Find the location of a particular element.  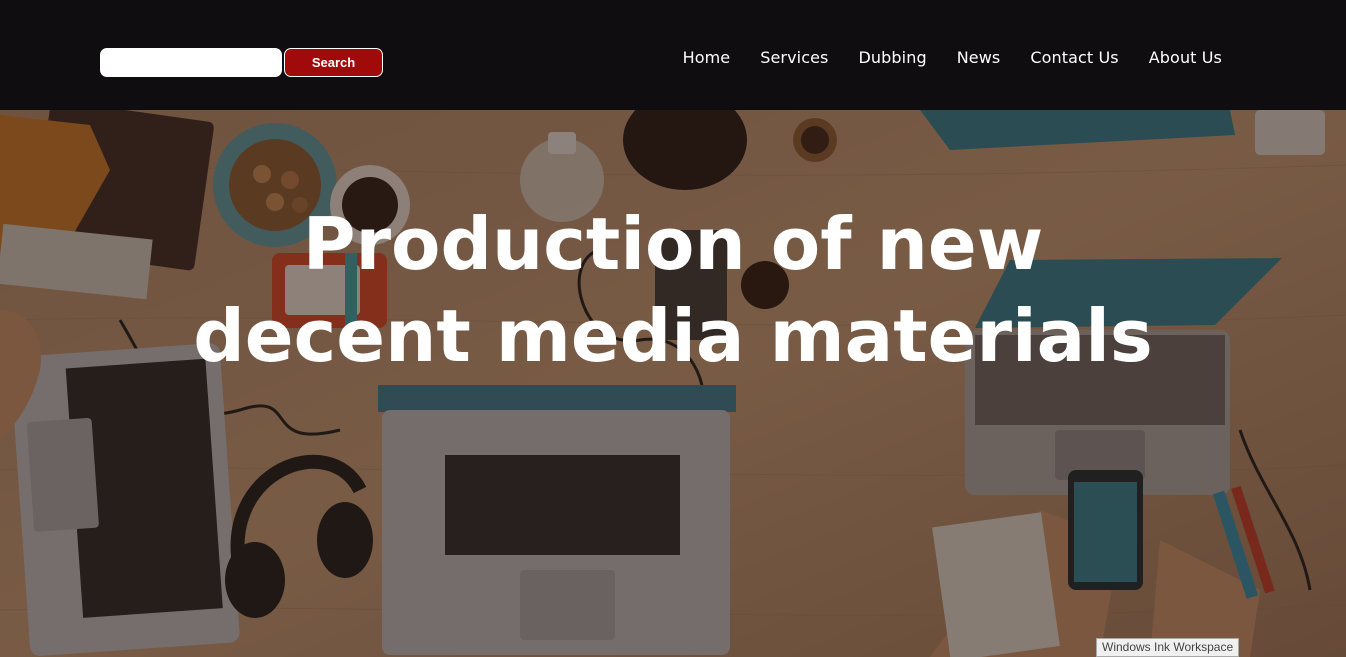

nav-item-news: News is located at coordinates (979, 58).